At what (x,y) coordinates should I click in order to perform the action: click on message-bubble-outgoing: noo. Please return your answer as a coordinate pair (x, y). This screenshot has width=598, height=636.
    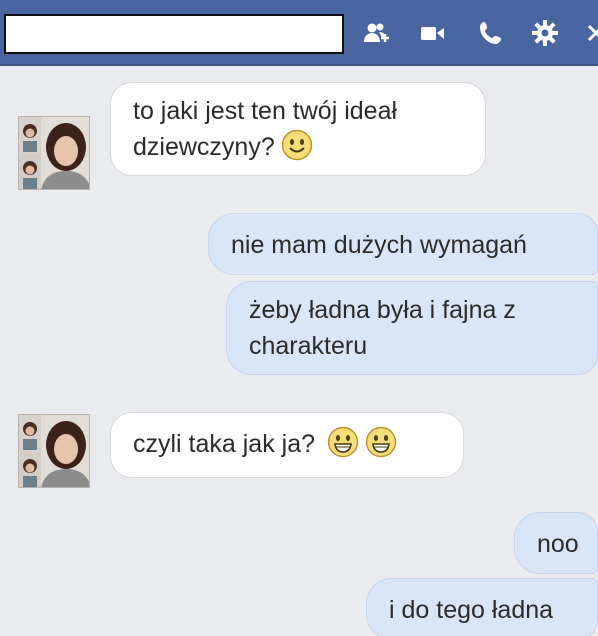
    Looking at the image, I should click on (556, 543).